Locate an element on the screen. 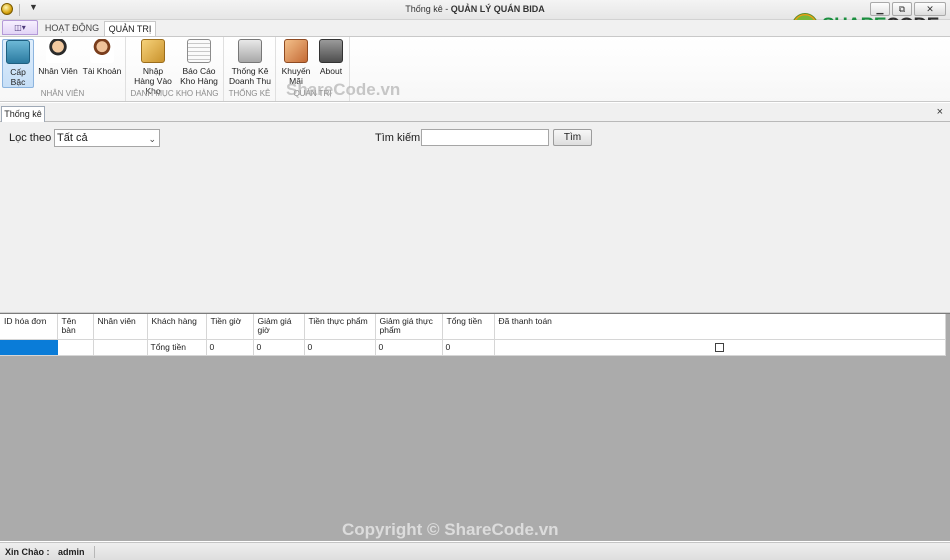 This screenshot has height=560, width=950. group-label-danh-muc-kho-hang: DANH MỤC KHO HÀNG is located at coordinates (174, 93).